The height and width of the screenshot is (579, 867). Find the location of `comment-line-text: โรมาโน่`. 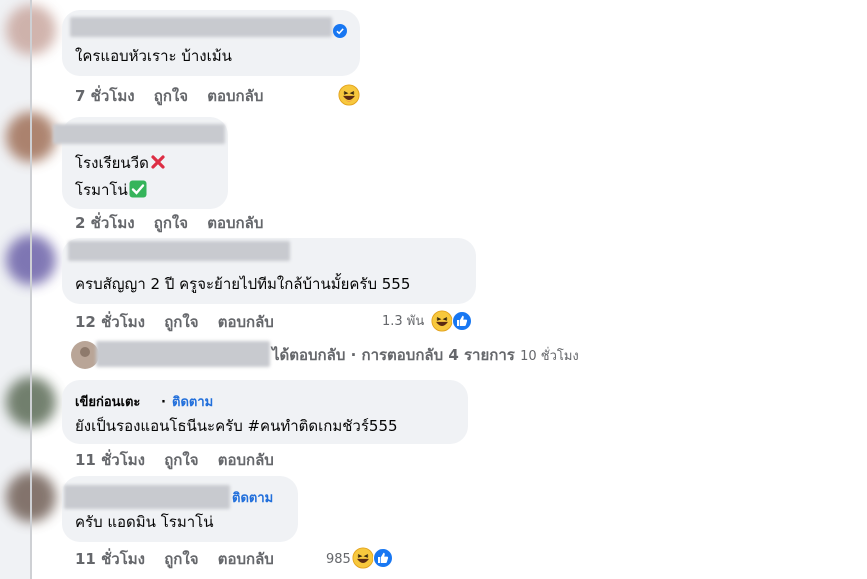

comment-line-text: โรมาโน่ is located at coordinates (101, 190).